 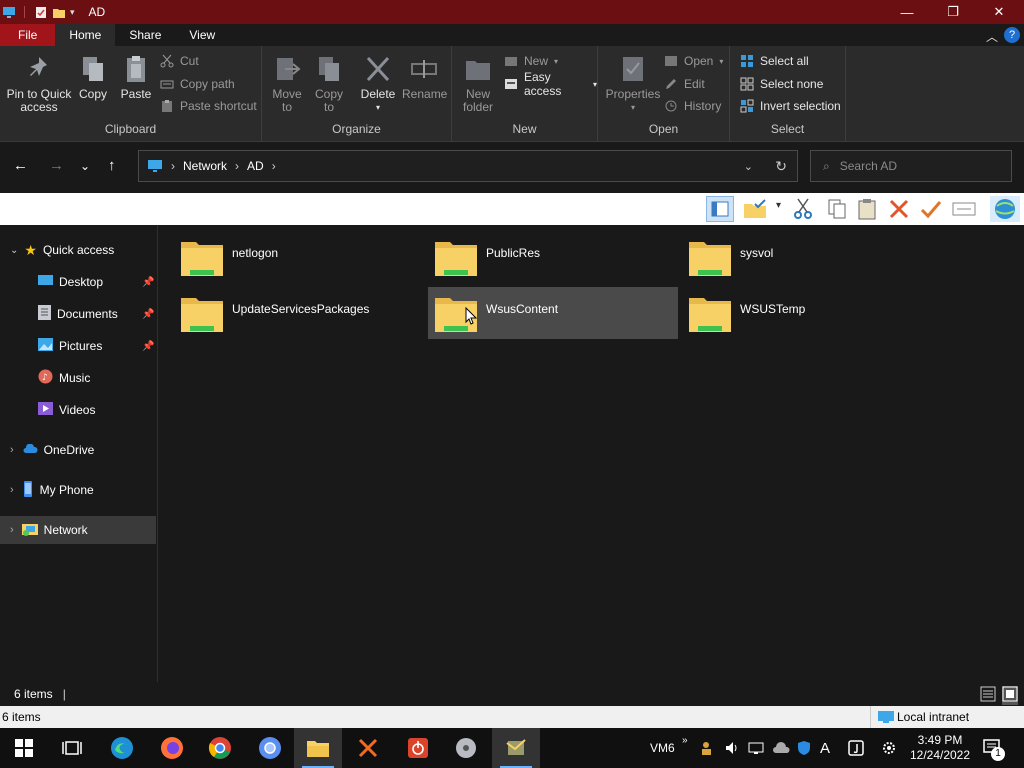 I want to click on delete-x-icon, so click(x=899, y=210).